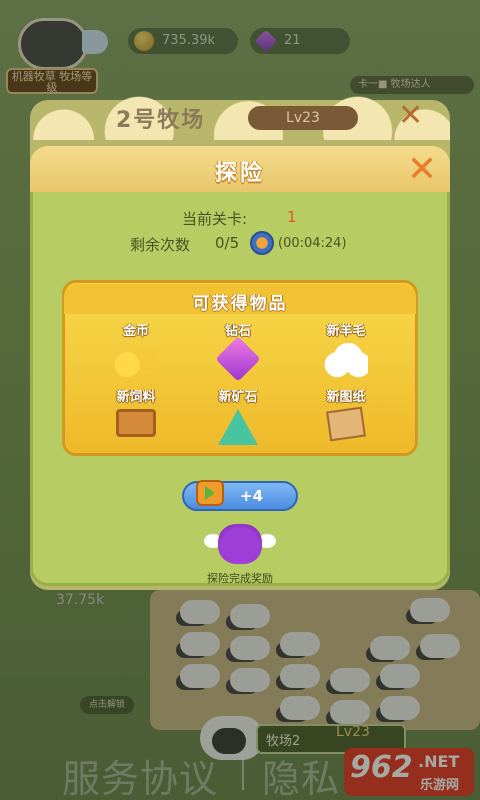 This screenshot has width=480, height=800. What do you see at coordinates (346, 397) in the screenshot?
I see `reward-name: 新图纸` at bounding box center [346, 397].